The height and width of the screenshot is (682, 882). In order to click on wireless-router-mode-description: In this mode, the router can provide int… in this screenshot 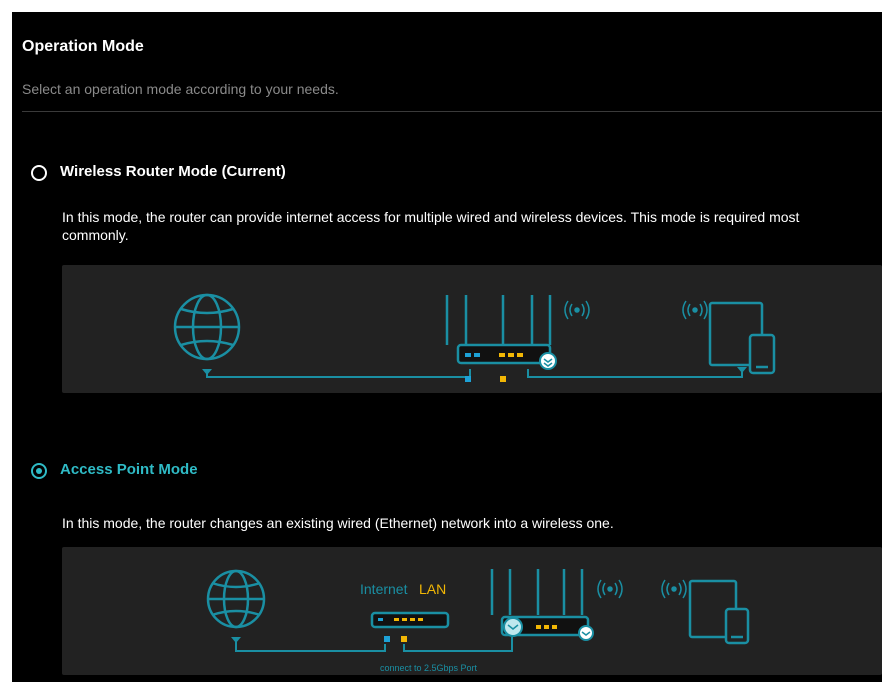, I will do `click(431, 226)`.